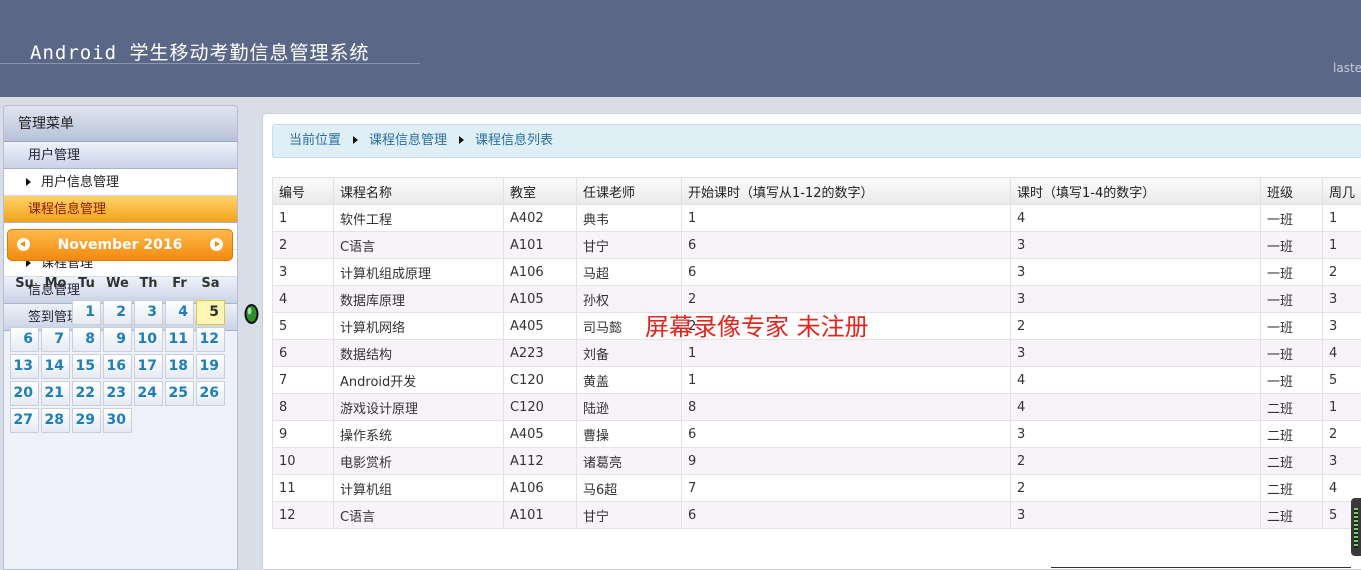 The image size is (1361, 570). What do you see at coordinates (117, 312) in the screenshot?
I see `calendar-day: 2` at bounding box center [117, 312].